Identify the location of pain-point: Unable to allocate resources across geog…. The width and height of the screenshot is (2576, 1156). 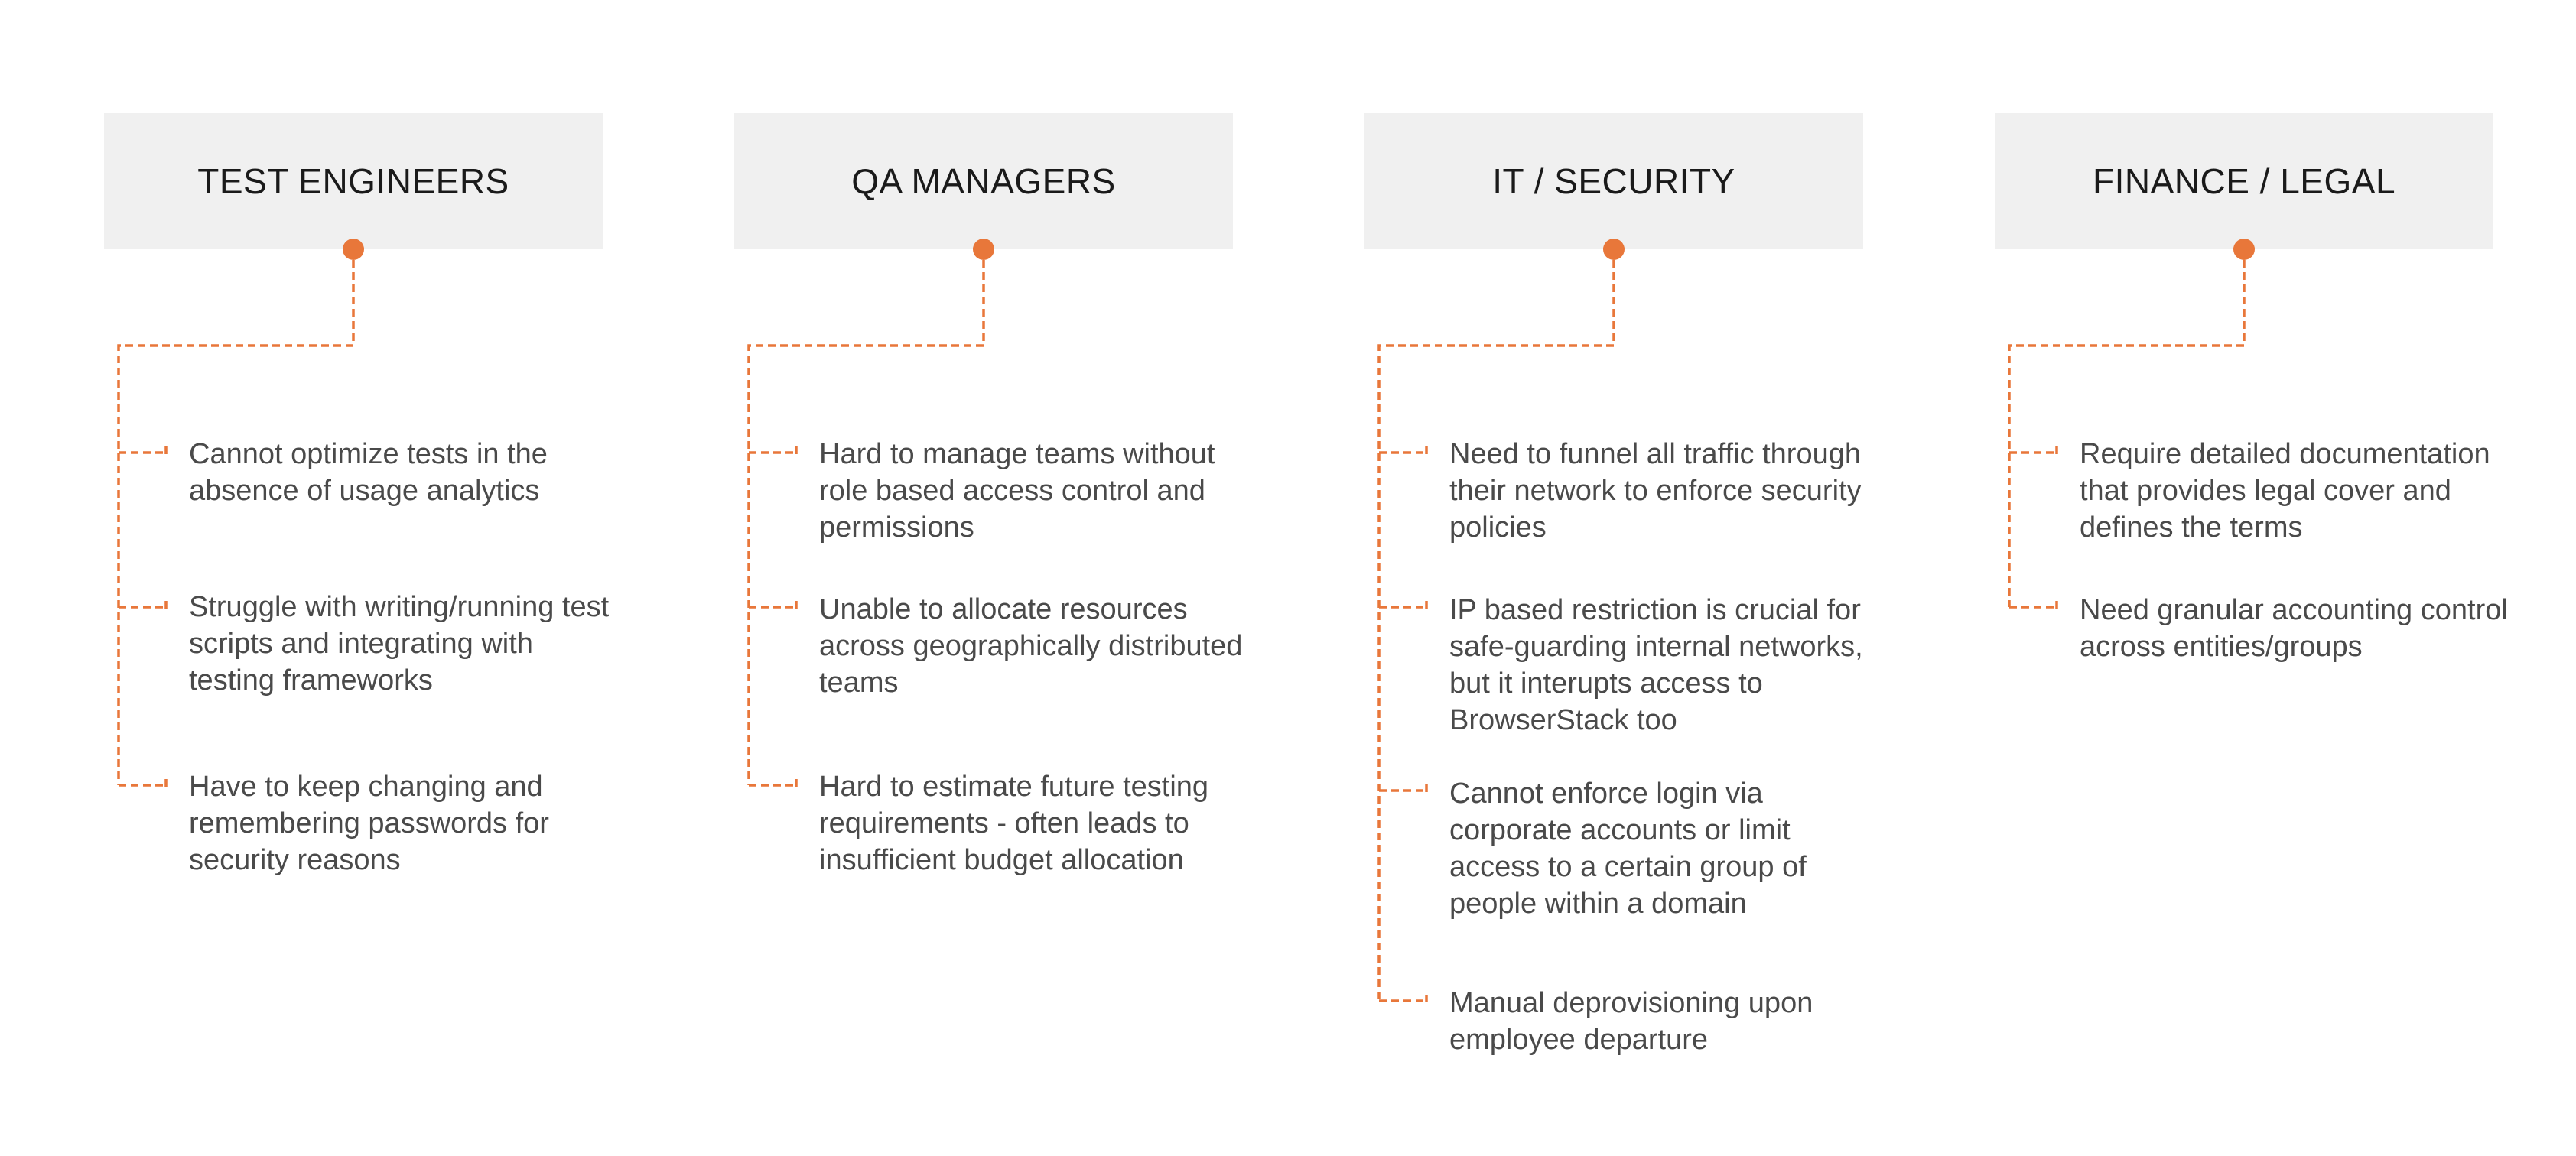
(1031, 646).